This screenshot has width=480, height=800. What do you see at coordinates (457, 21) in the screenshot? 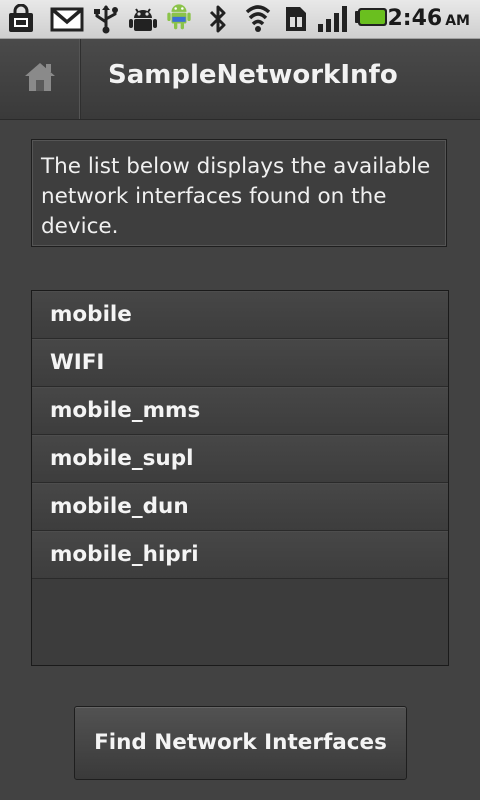
I see `clock-ampm: AM` at bounding box center [457, 21].